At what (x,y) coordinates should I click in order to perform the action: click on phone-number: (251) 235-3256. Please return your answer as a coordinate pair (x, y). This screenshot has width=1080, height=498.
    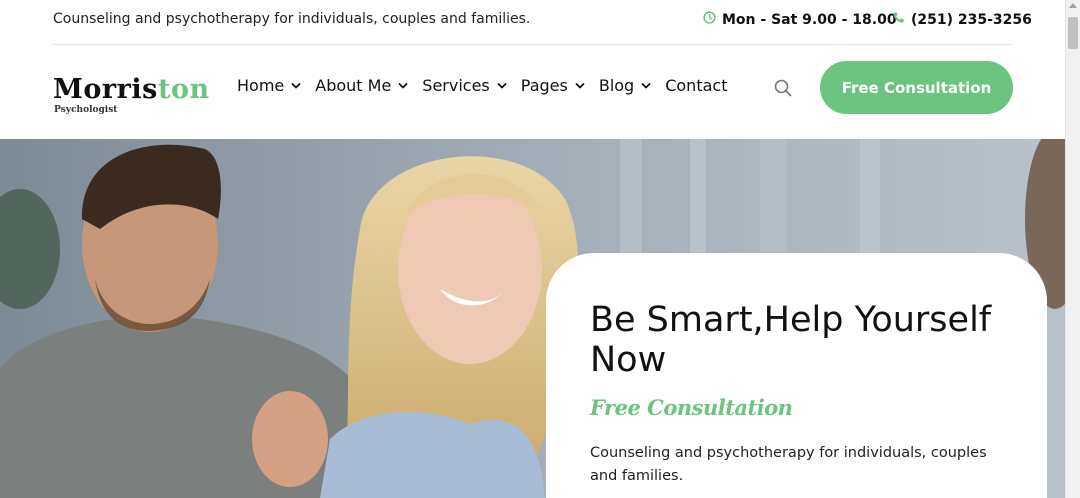
    Looking at the image, I should click on (971, 20).